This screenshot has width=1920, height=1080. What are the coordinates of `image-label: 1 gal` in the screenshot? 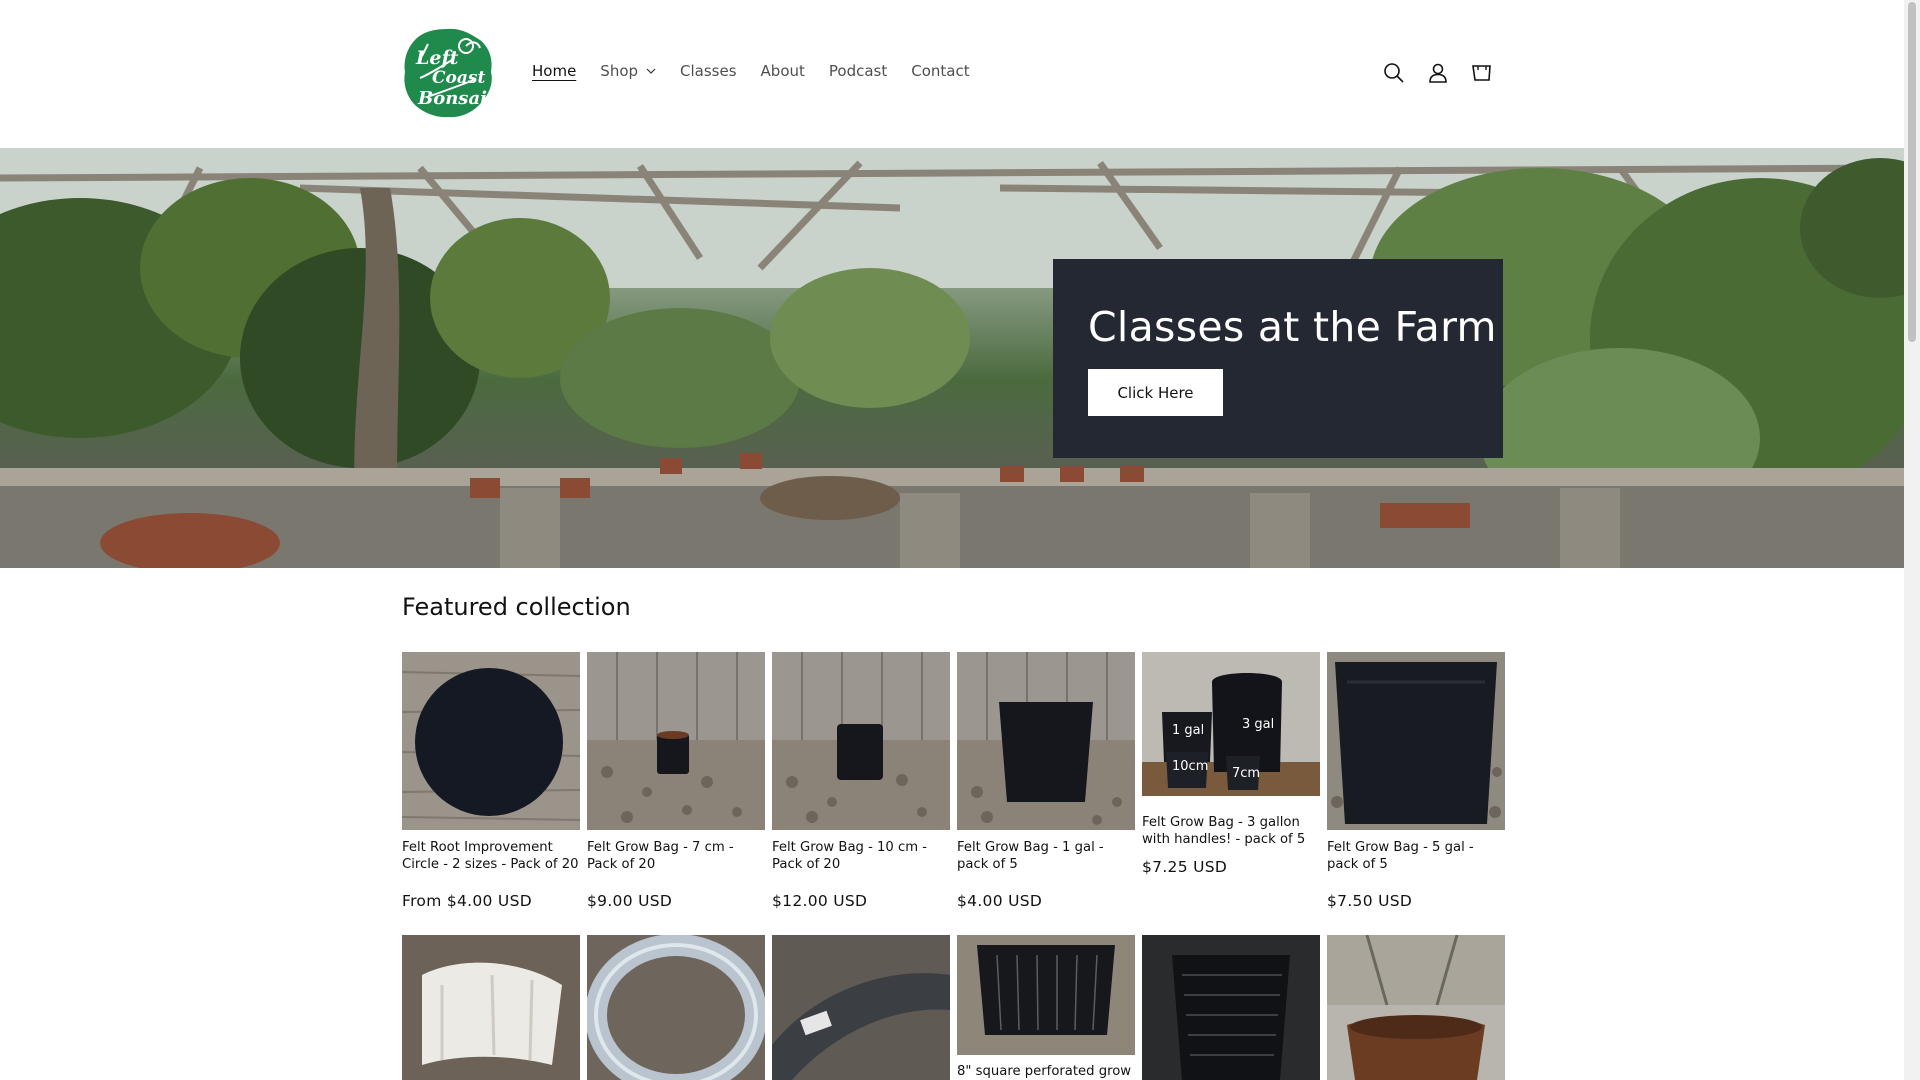 It's located at (1188, 730).